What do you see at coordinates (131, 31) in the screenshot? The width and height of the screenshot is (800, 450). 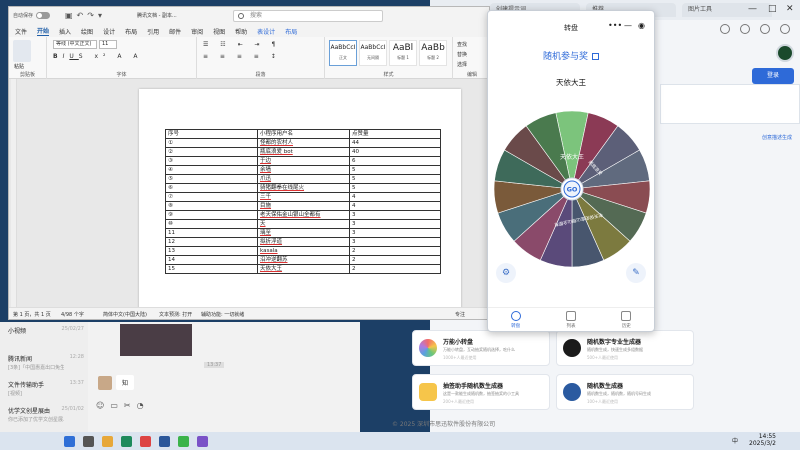 I see `tab-layout: 布局` at bounding box center [131, 31].